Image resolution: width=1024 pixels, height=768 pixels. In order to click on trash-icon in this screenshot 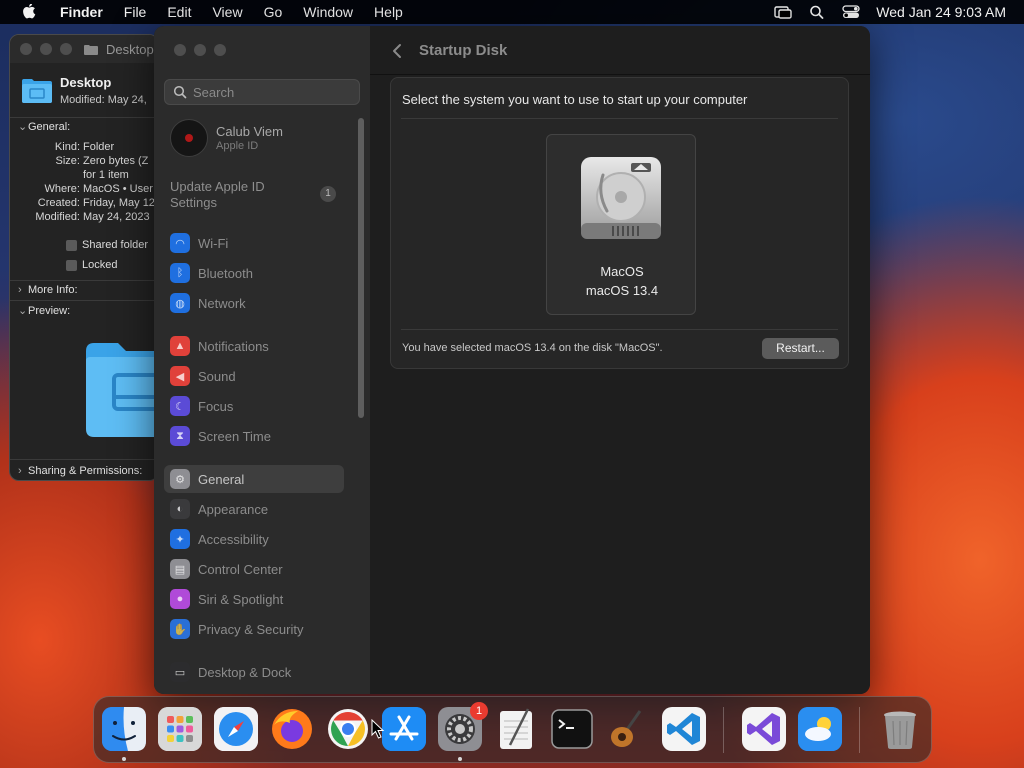, I will do `click(900, 730)`.